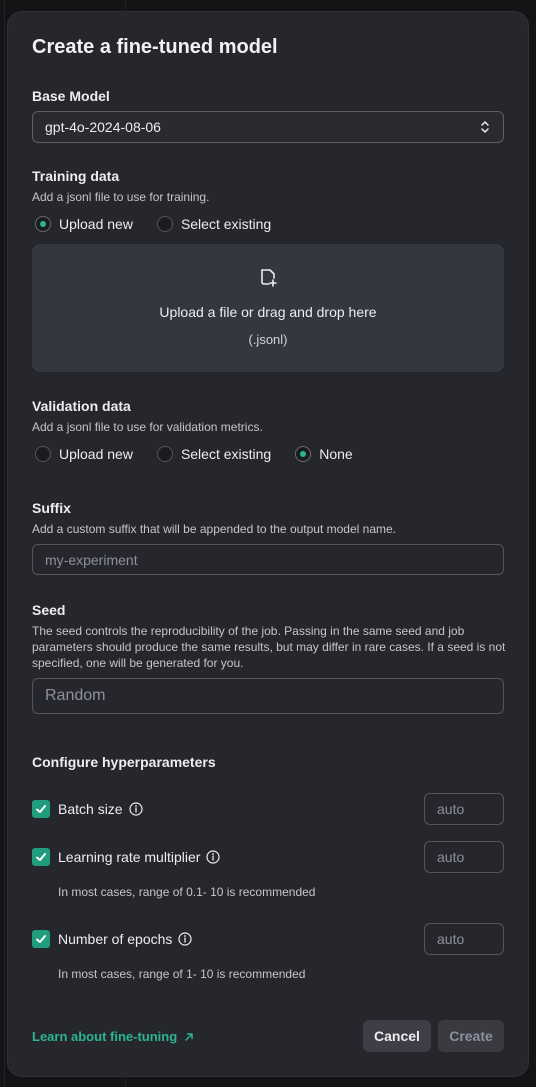 The image size is (536, 1087). I want to click on learning-rate-checkbox, so click(41, 857).